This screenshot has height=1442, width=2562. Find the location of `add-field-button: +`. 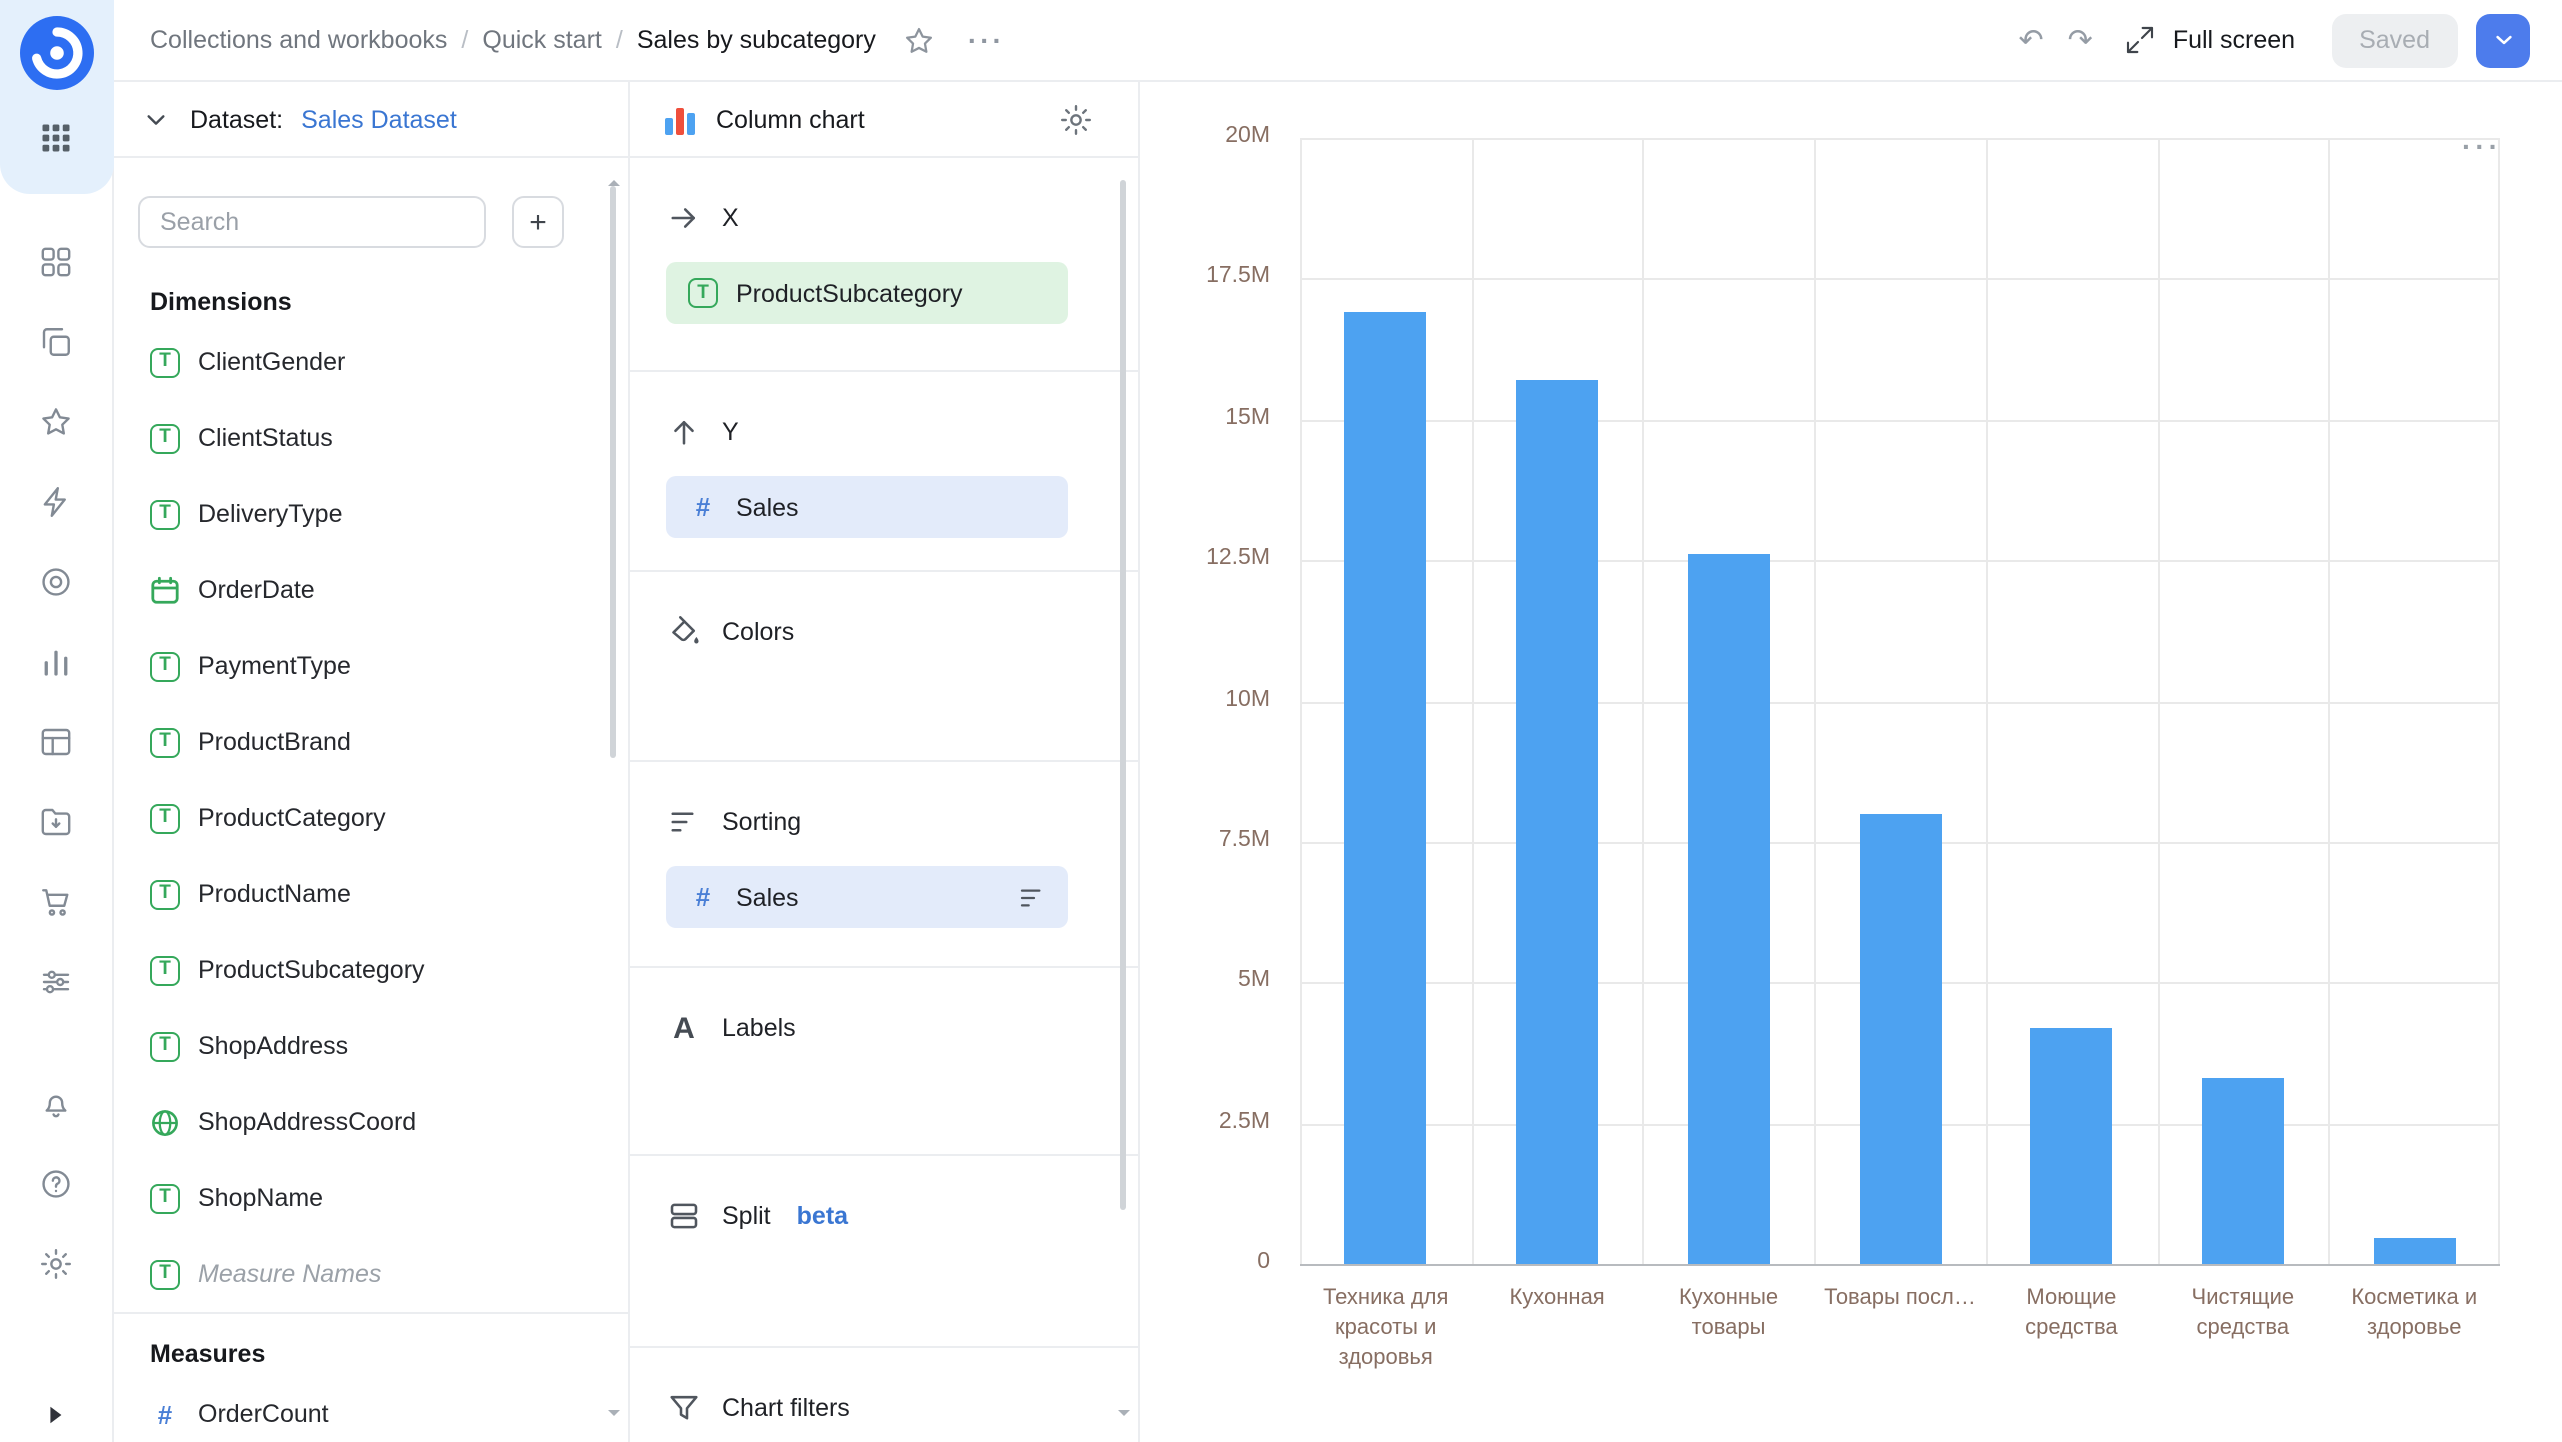

add-field-button: + is located at coordinates (538, 222).